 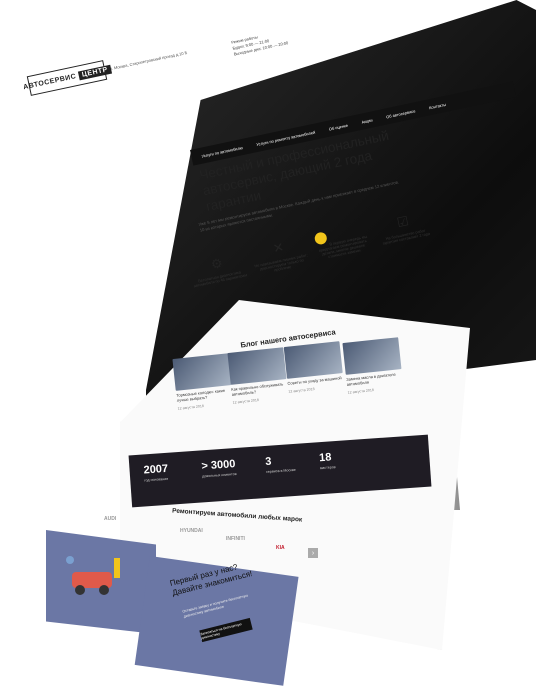 I want to click on stat-label: сервиса в Москве, so click(x=280, y=470).